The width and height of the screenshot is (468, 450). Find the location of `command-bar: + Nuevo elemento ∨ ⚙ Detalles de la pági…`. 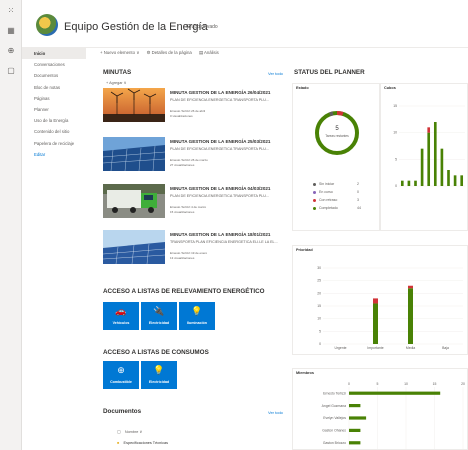

command-bar: + Nuevo elemento ∨ ⚙ Detalles de la pági… is located at coordinates (162, 55).